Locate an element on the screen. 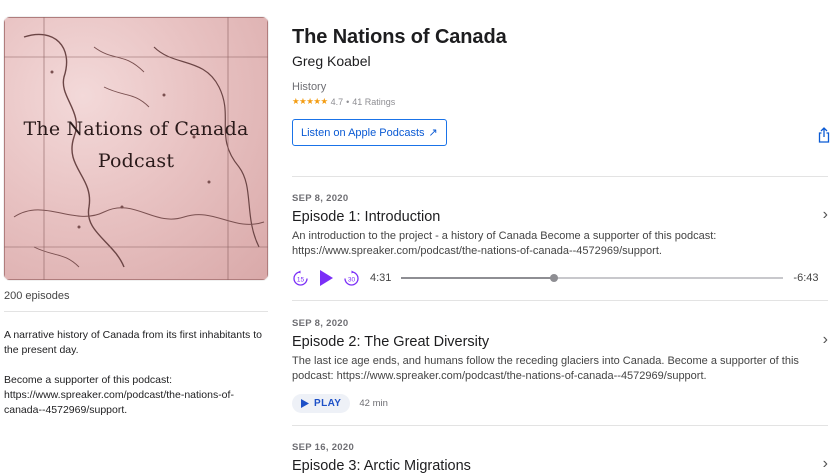 This screenshot has width=839, height=474. play-button: PLAY is located at coordinates (321, 403).